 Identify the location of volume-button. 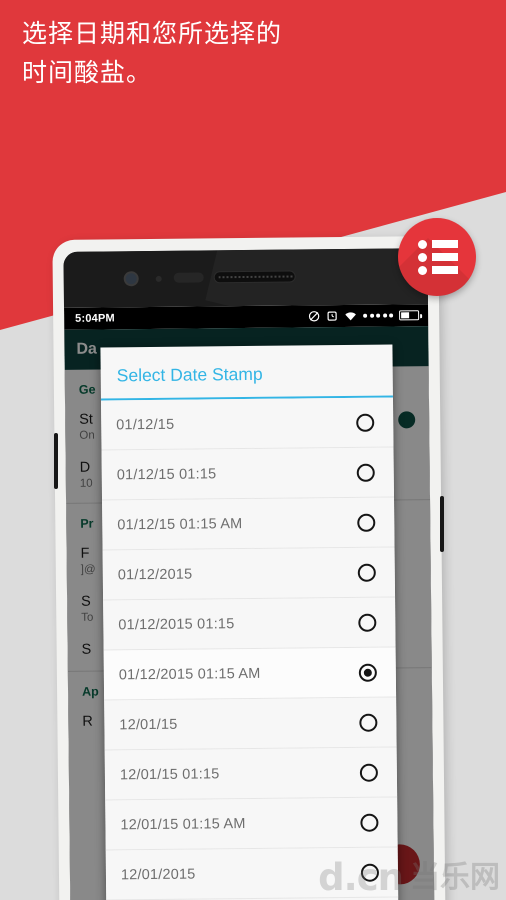
(56, 461).